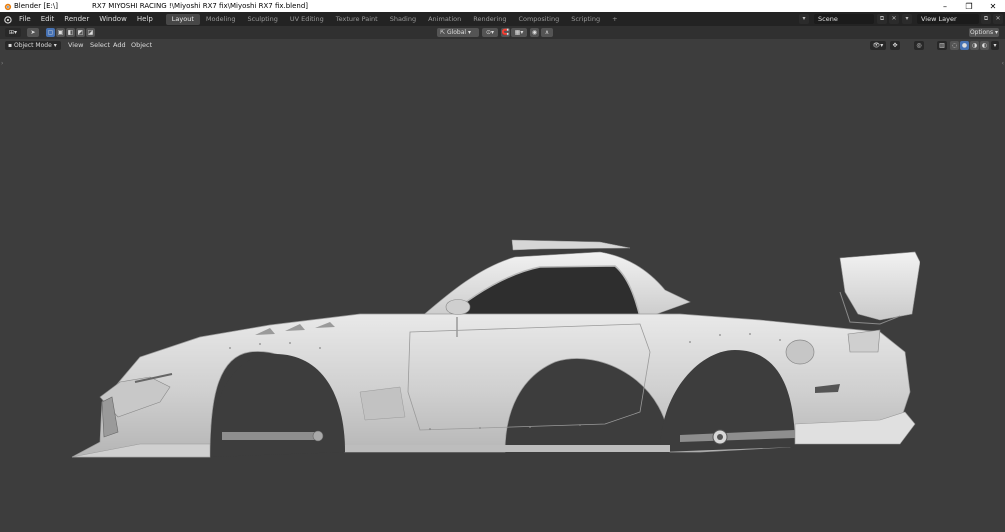 This screenshot has width=1005, height=532. What do you see at coordinates (998, 19) in the screenshot?
I see `delete-view-layer-icon: ✕` at bounding box center [998, 19].